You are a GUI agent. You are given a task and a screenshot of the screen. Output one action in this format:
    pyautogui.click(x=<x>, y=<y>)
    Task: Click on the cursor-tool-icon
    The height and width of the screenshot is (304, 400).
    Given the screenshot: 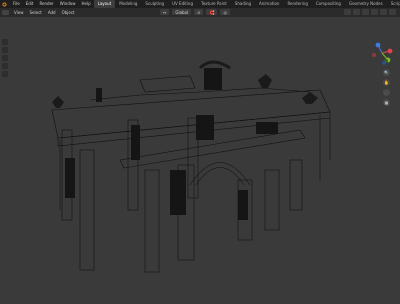 What is the action you would take?
    pyautogui.click(x=5, y=50)
    